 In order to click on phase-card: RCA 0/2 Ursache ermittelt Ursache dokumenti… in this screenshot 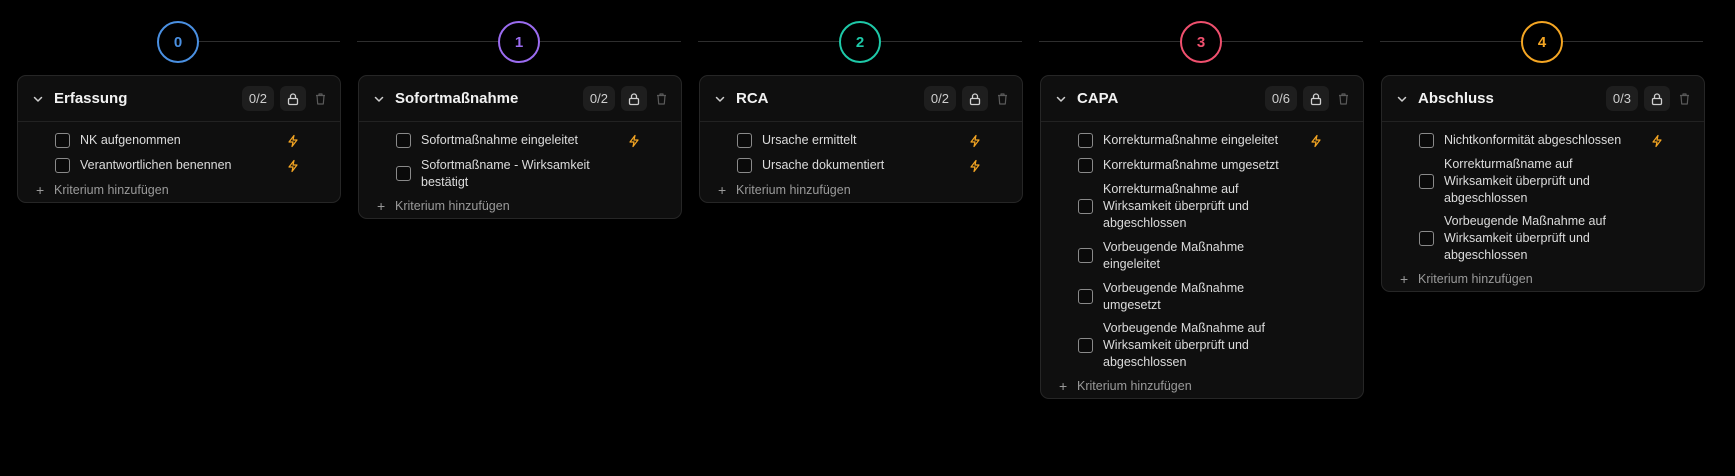, I will do `click(861, 139)`.